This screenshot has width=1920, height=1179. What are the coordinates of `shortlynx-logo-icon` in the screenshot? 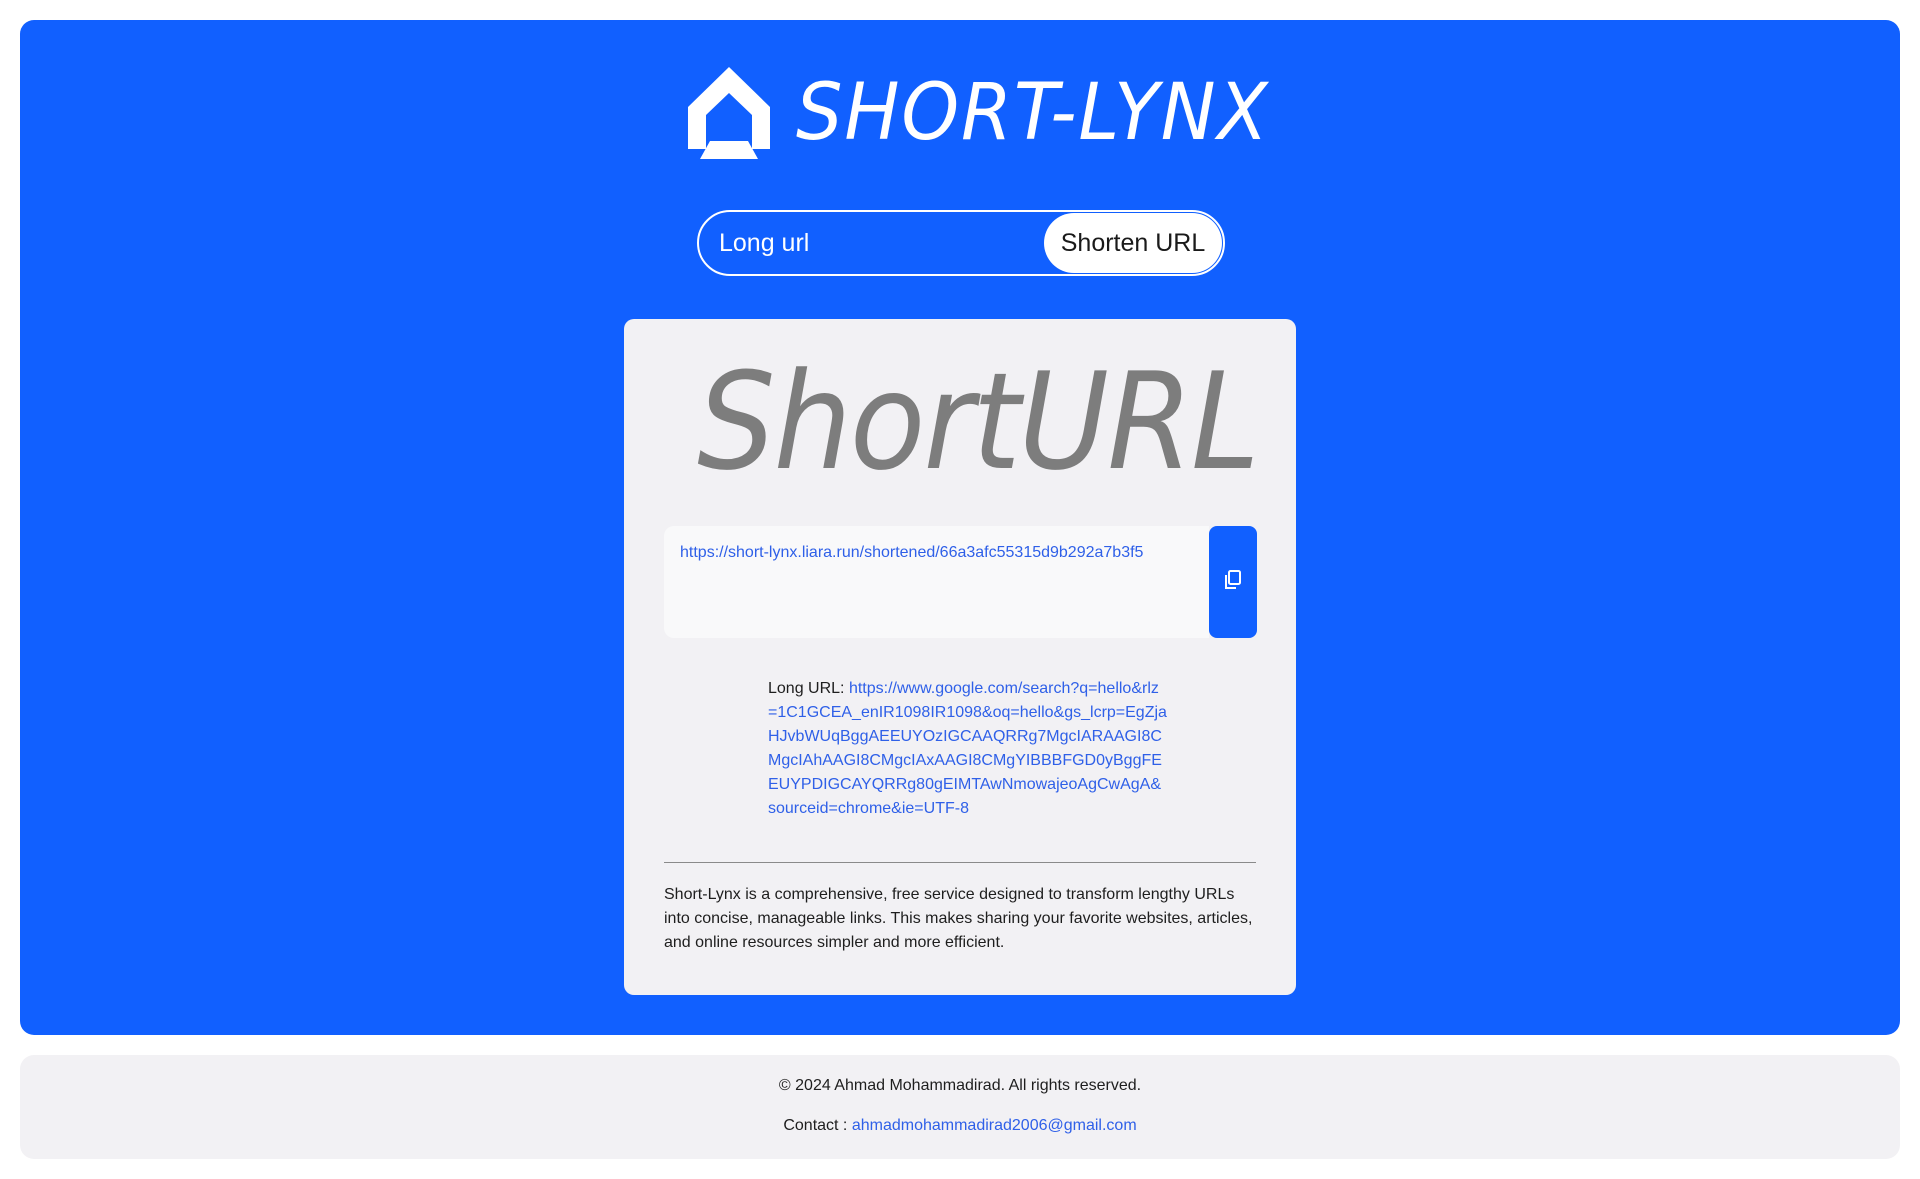 It's located at (729, 113).